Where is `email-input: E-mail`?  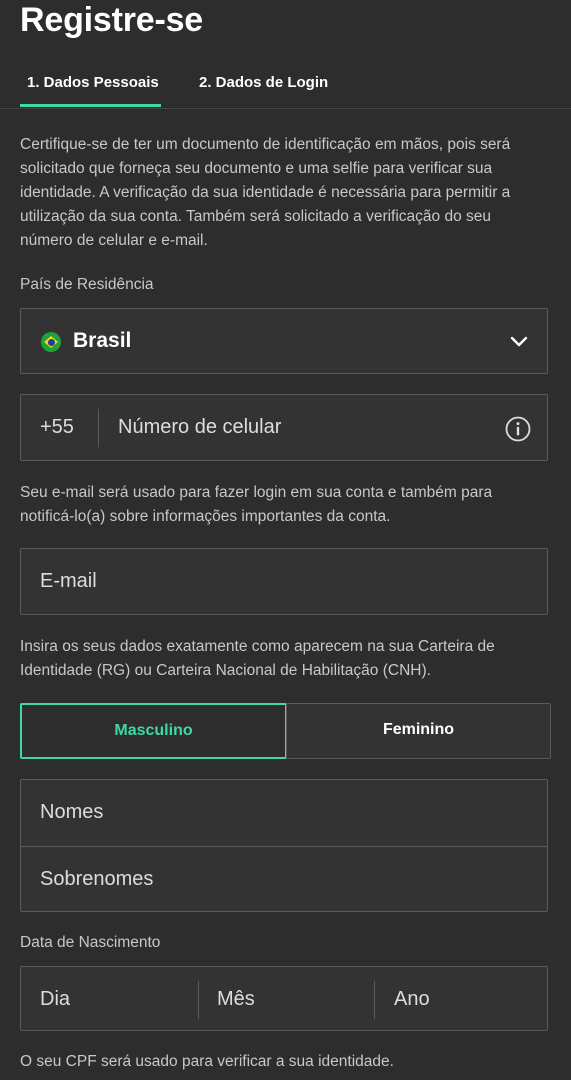
email-input: E-mail is located at coordinates (68, 581).